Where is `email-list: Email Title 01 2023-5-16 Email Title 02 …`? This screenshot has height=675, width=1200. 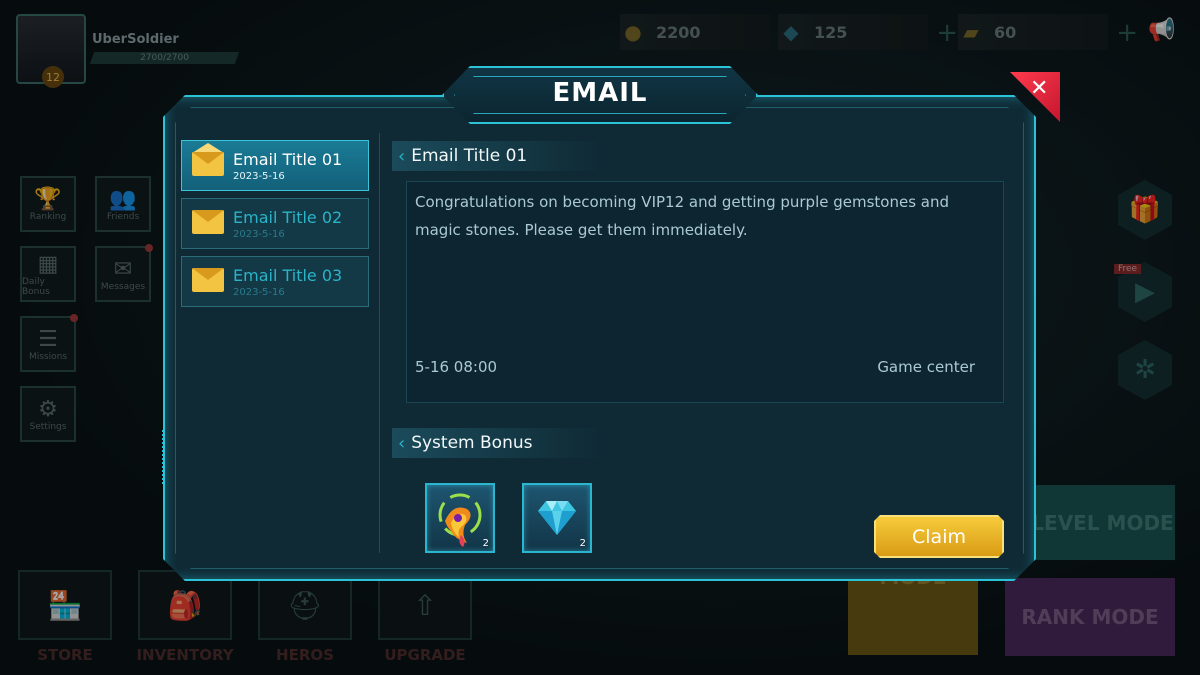 email-list: Email Title 01 2023-5-16 Email Title 02 … is located at coordinates (278, 343).